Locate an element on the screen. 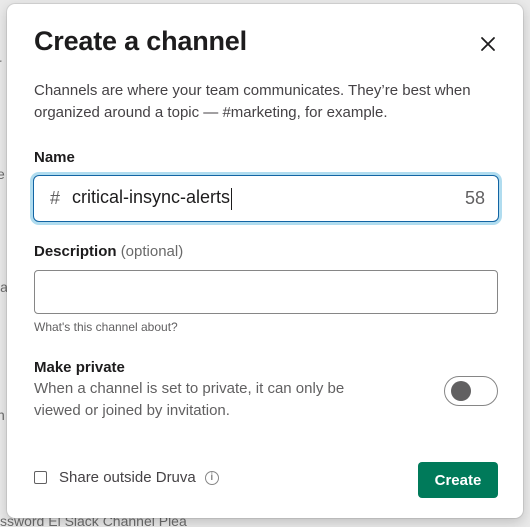 Image resolution: width=530 pixels, height=527 pixels. optional-tag: (optional) is located at coordinates (152, 251).